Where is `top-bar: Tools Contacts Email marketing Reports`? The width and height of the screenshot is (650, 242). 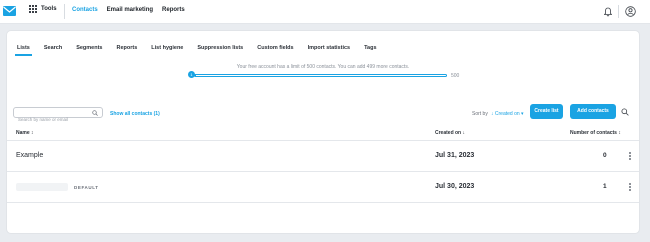
top-bar: Tools Contacts Email marketing Reports is located at coordinates (325, 12).